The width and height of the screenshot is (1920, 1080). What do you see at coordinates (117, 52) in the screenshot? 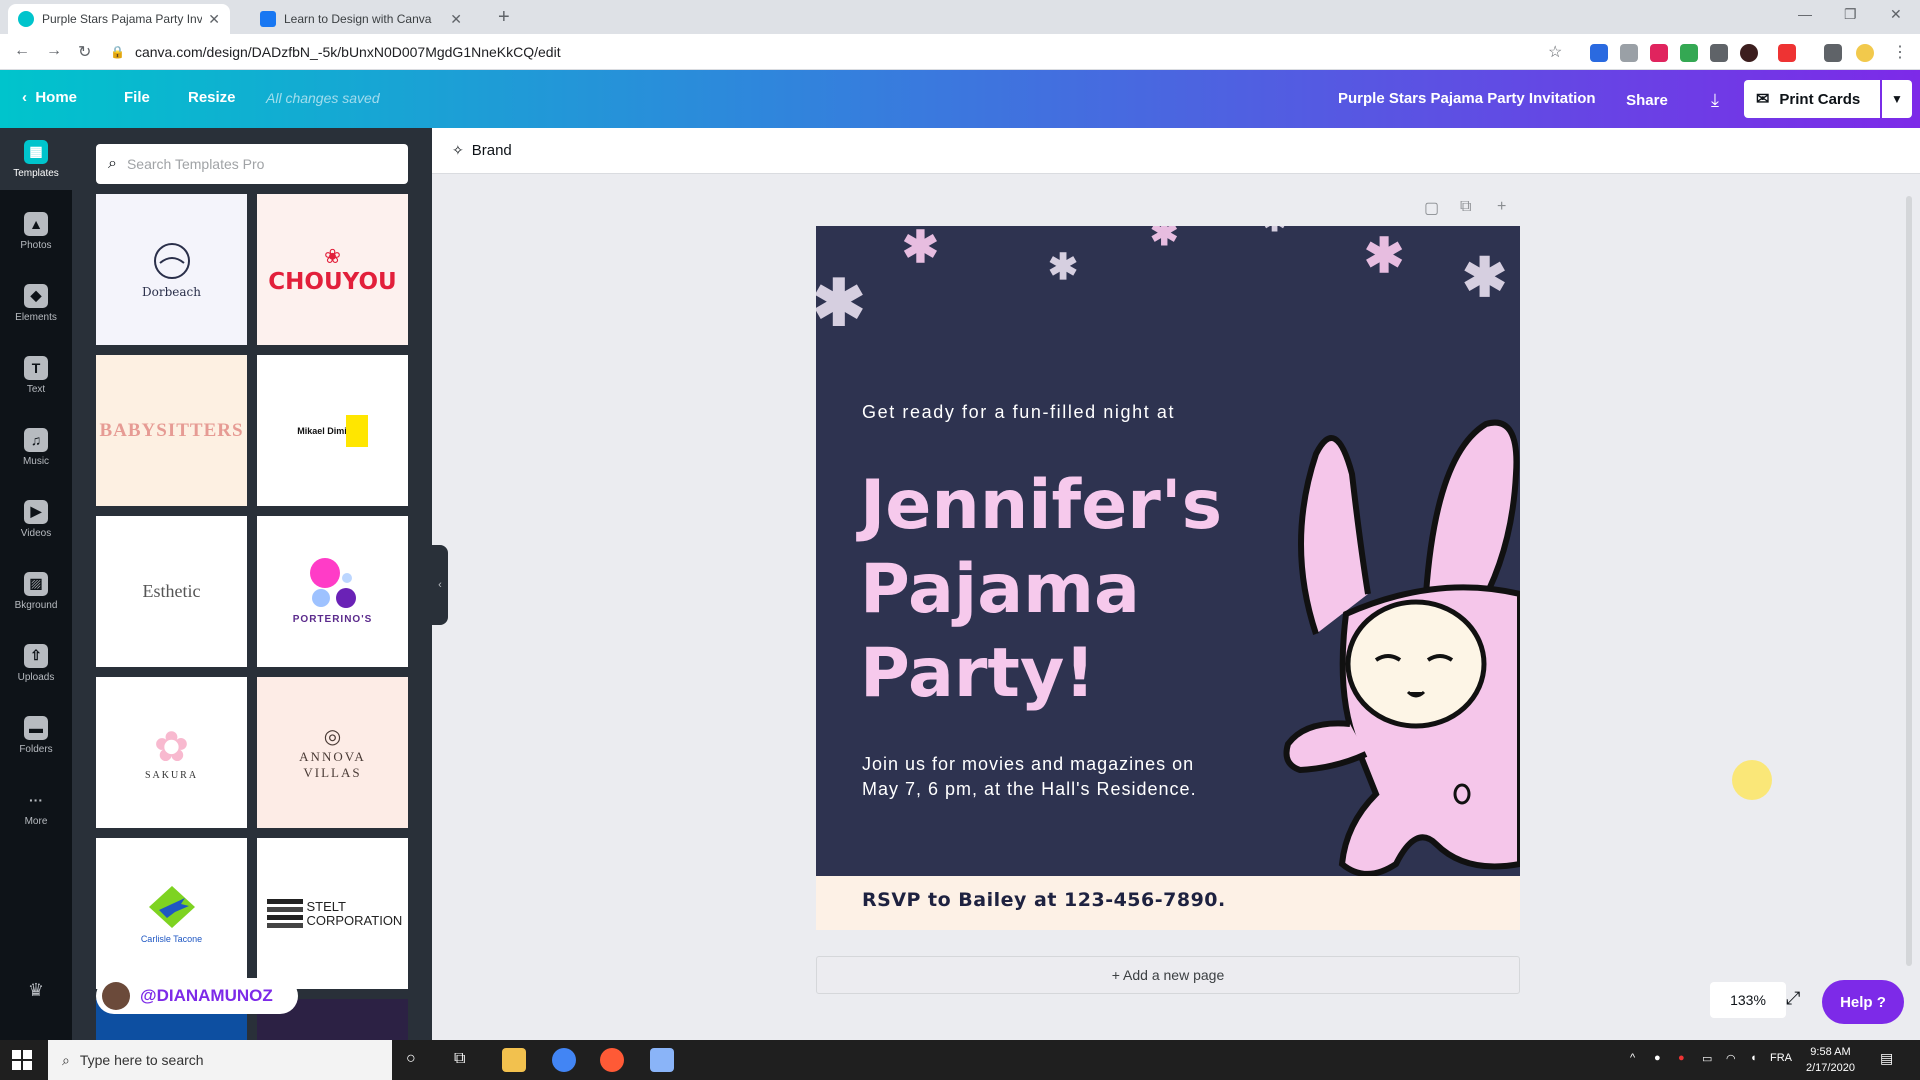
I see `lock-icon: 🔒` at bounding box center [117, 52].